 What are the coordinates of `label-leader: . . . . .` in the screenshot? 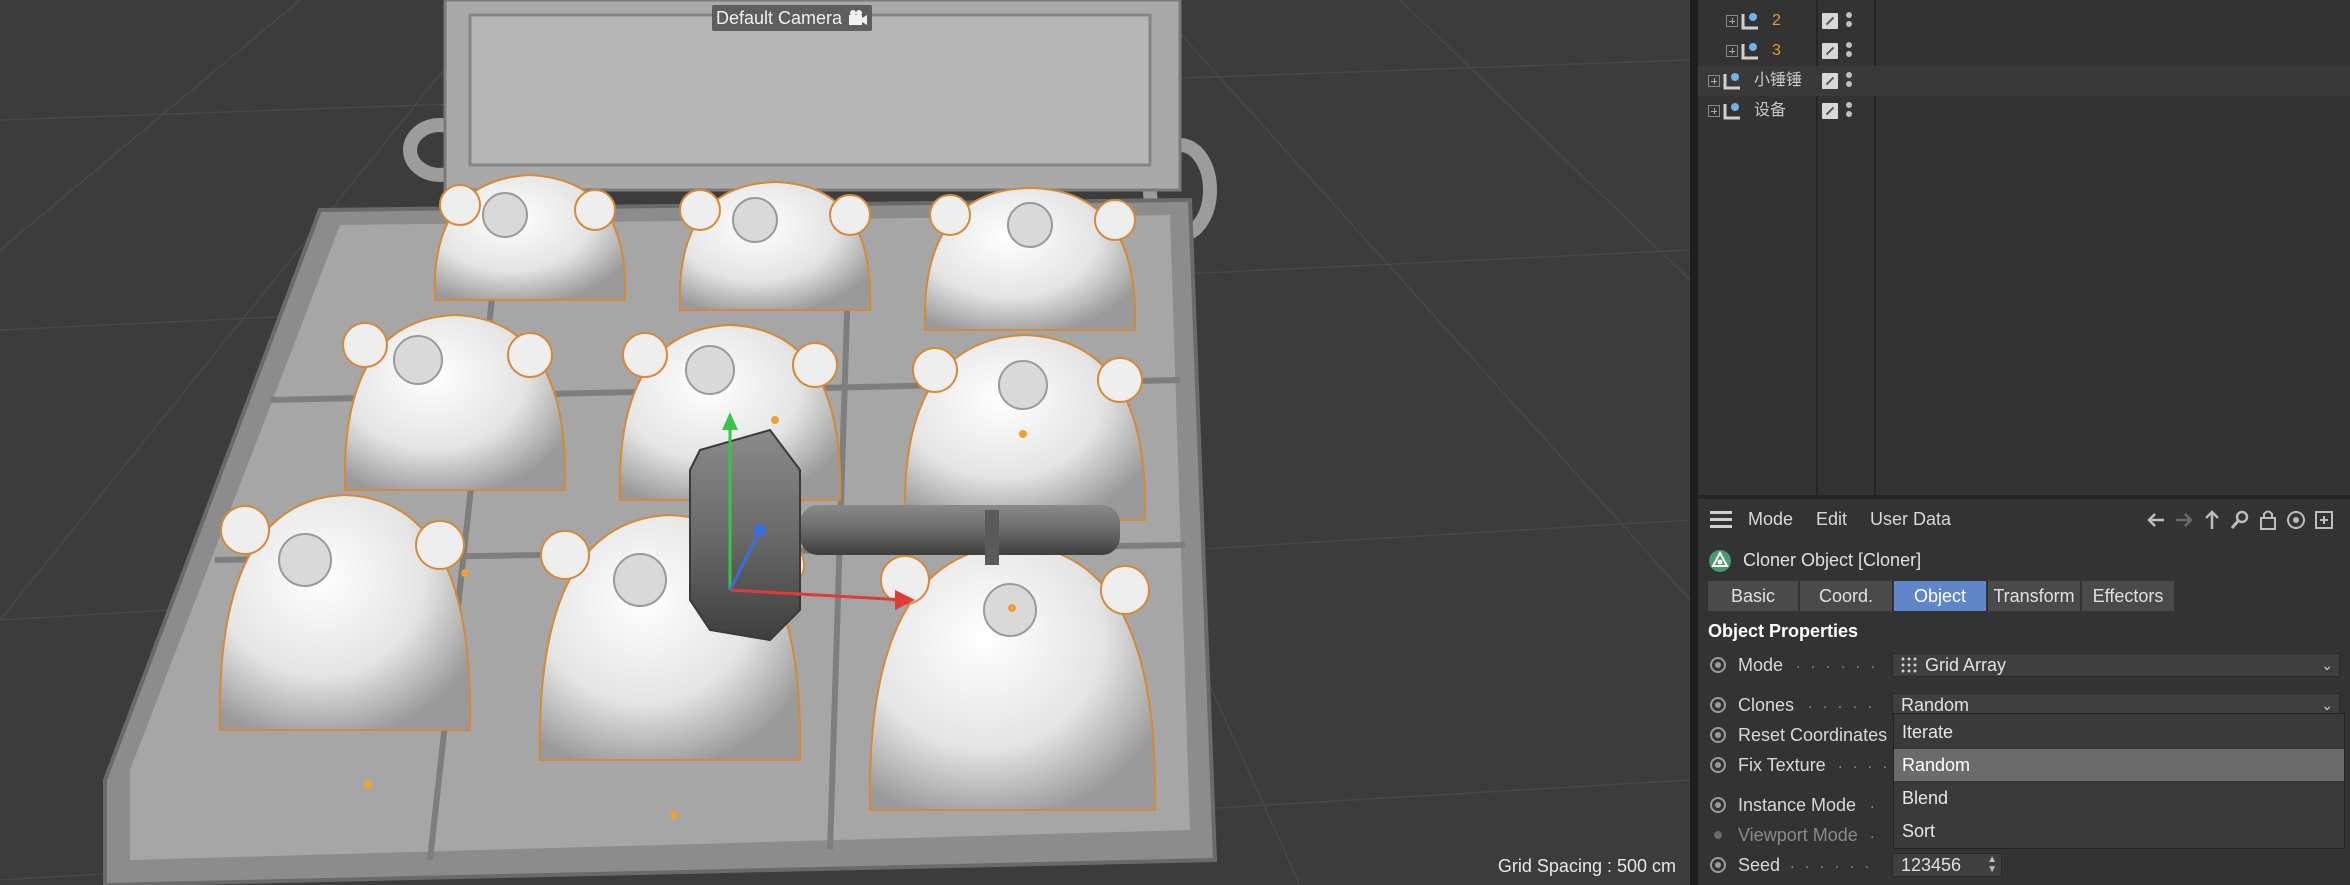 It's located at (1842, 703).